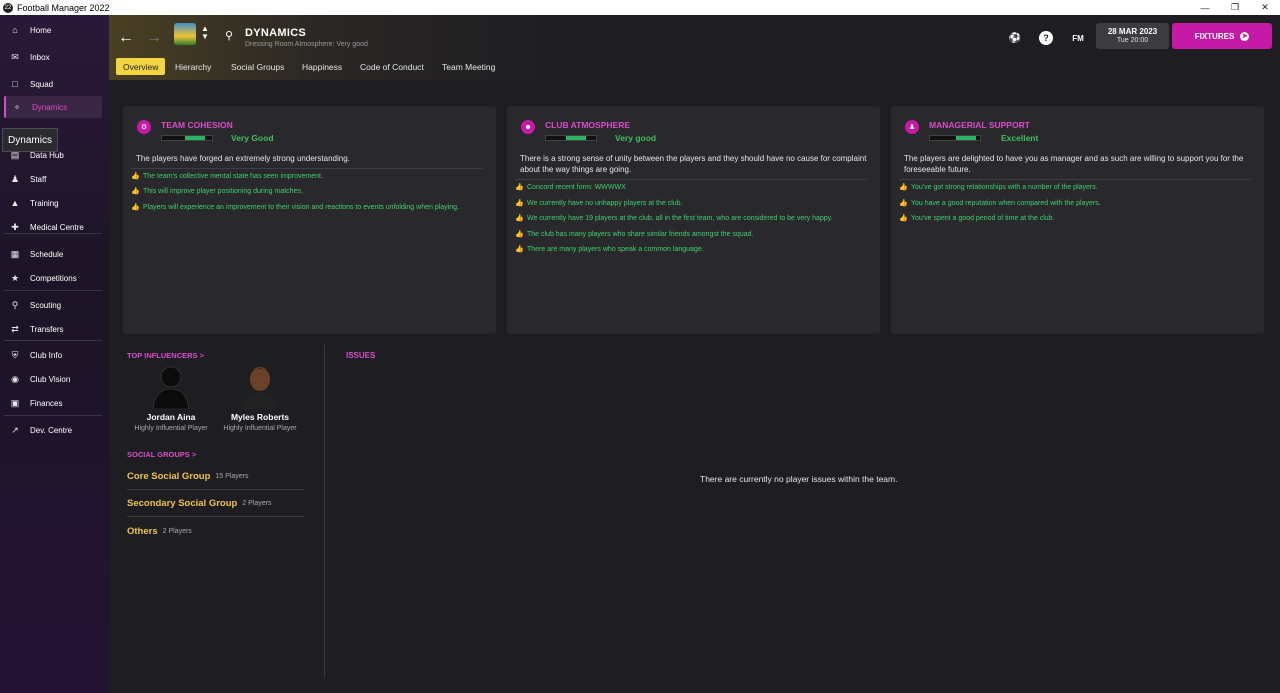 The image size is (1280, 693). What do you see at coordinates (171, 386) in the screenshot?
I see `player-silhouette-icon` at bounding box center [171, 386].